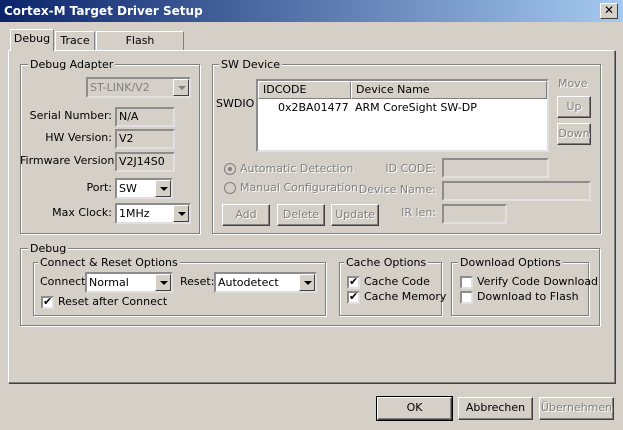 The width and height of the screenshot is (623, 430). I want to click on reset-after-connect-label: Reset after Connect, so click(113, 301).